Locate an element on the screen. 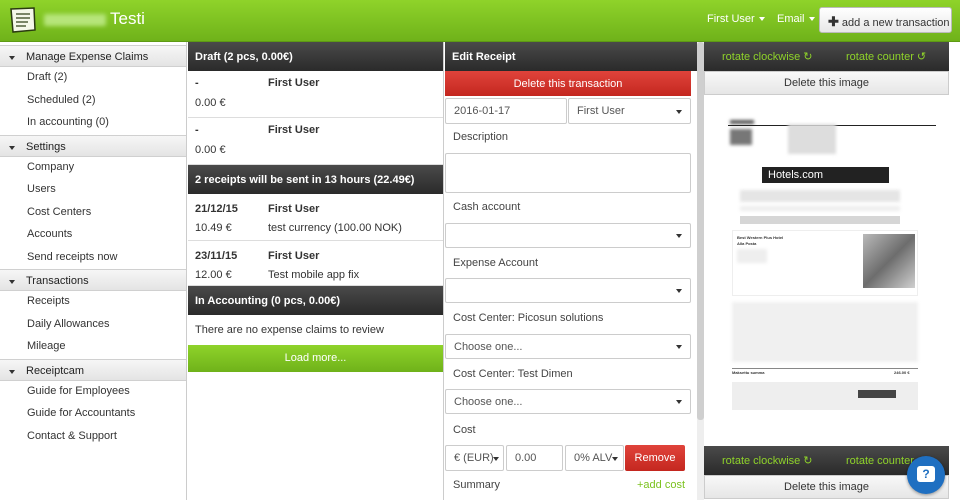 The width and height of the screenshot is (960, 500). user-menu: First User is located at coordinates (736, 19).